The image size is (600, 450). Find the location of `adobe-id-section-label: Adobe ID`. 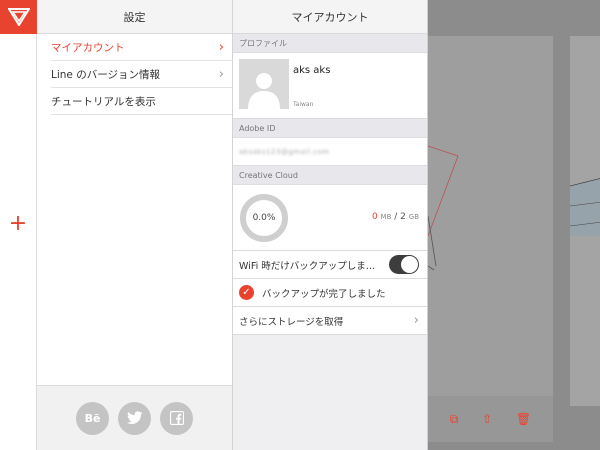

adobe-id-section-label: Adobe ID is located at coordinates (330, 128).